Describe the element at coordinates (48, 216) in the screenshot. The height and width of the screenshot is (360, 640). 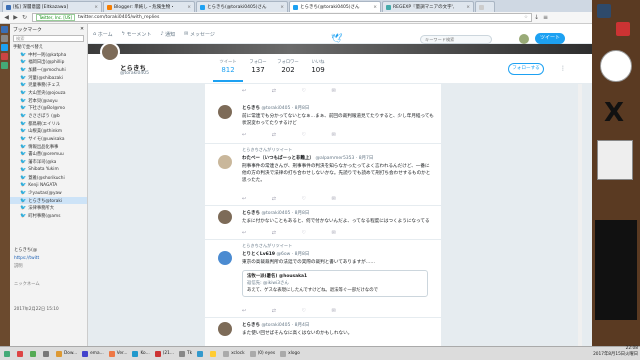
I see `bookmark-item: 🐦 町村事務(@ams` at that location.